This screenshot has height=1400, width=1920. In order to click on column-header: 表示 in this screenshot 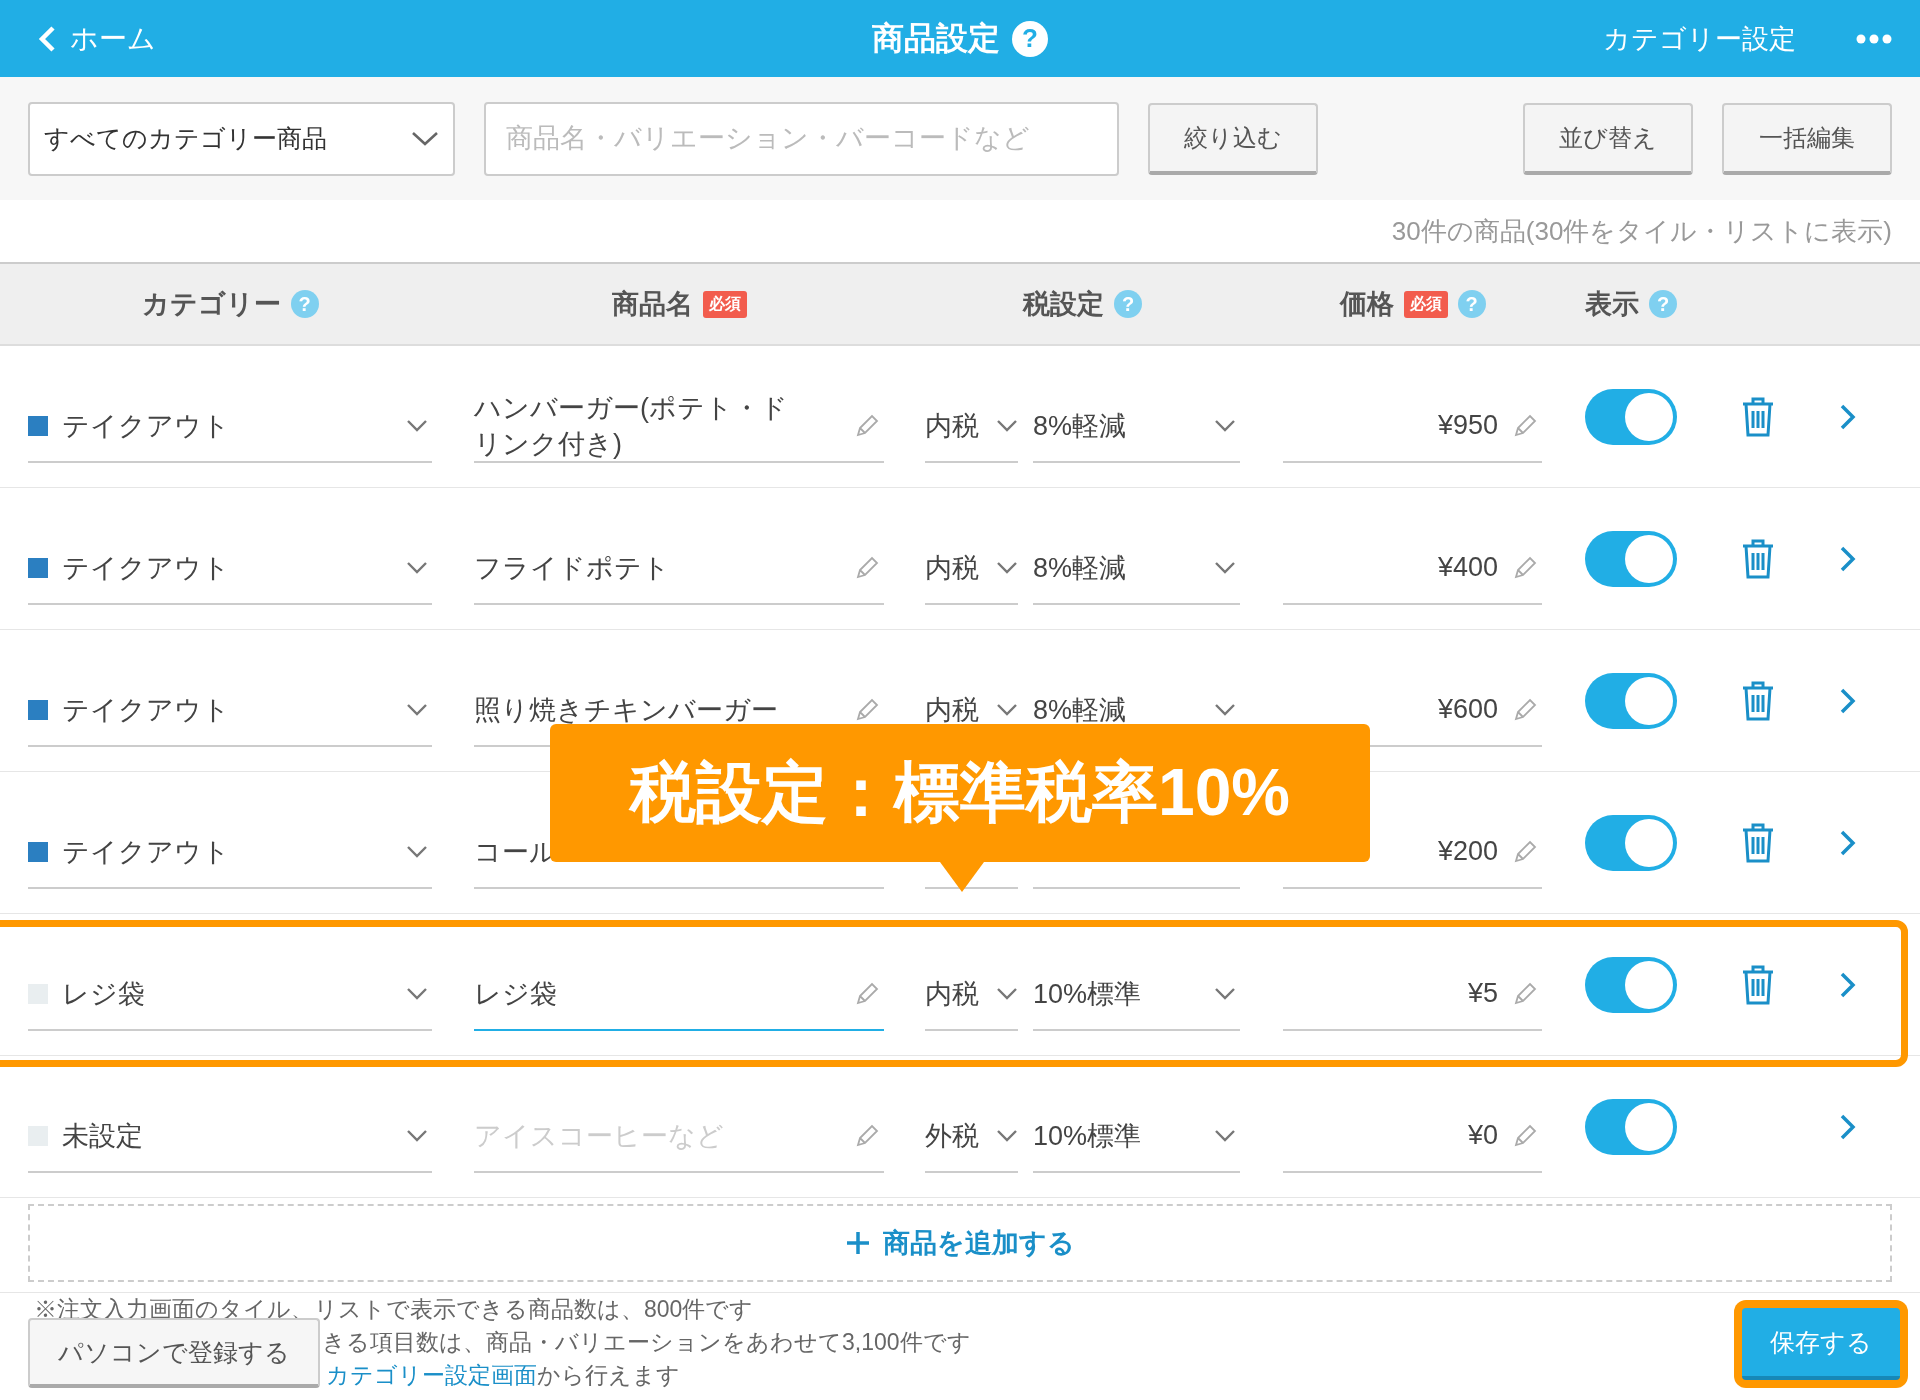, I will do `click(1612, 304)`.